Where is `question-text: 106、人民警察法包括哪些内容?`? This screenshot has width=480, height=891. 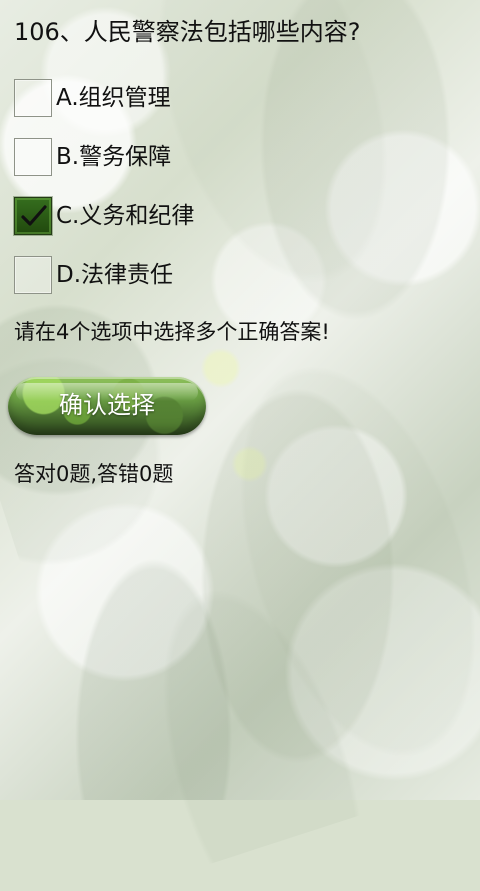
question-text: 106、人民警察法包括哪些内容? is located at coordinates (187, 32).